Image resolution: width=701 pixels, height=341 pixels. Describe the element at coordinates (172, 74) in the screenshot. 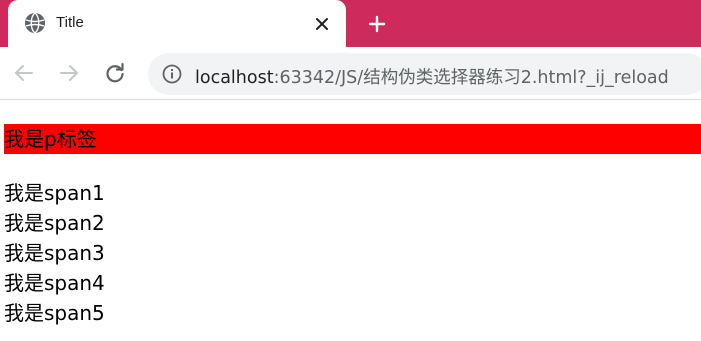

I see `info-icon` at that location.